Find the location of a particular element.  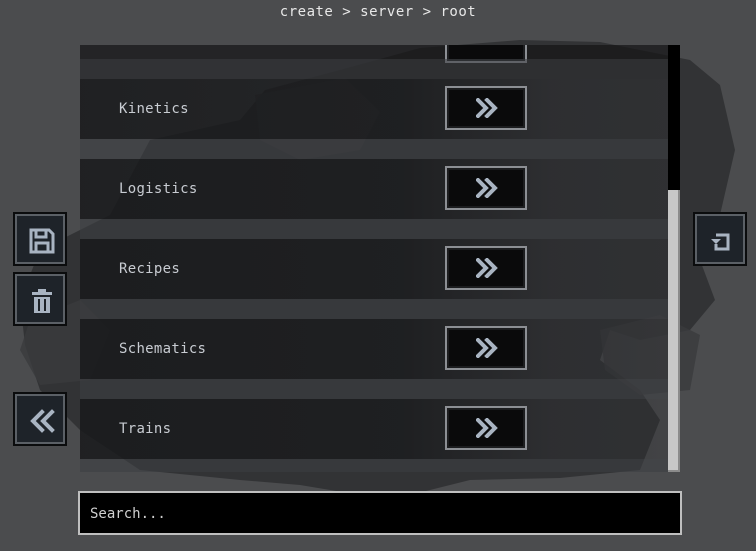

list-item-recipes: Recipes is located at coordinates (374, 259).